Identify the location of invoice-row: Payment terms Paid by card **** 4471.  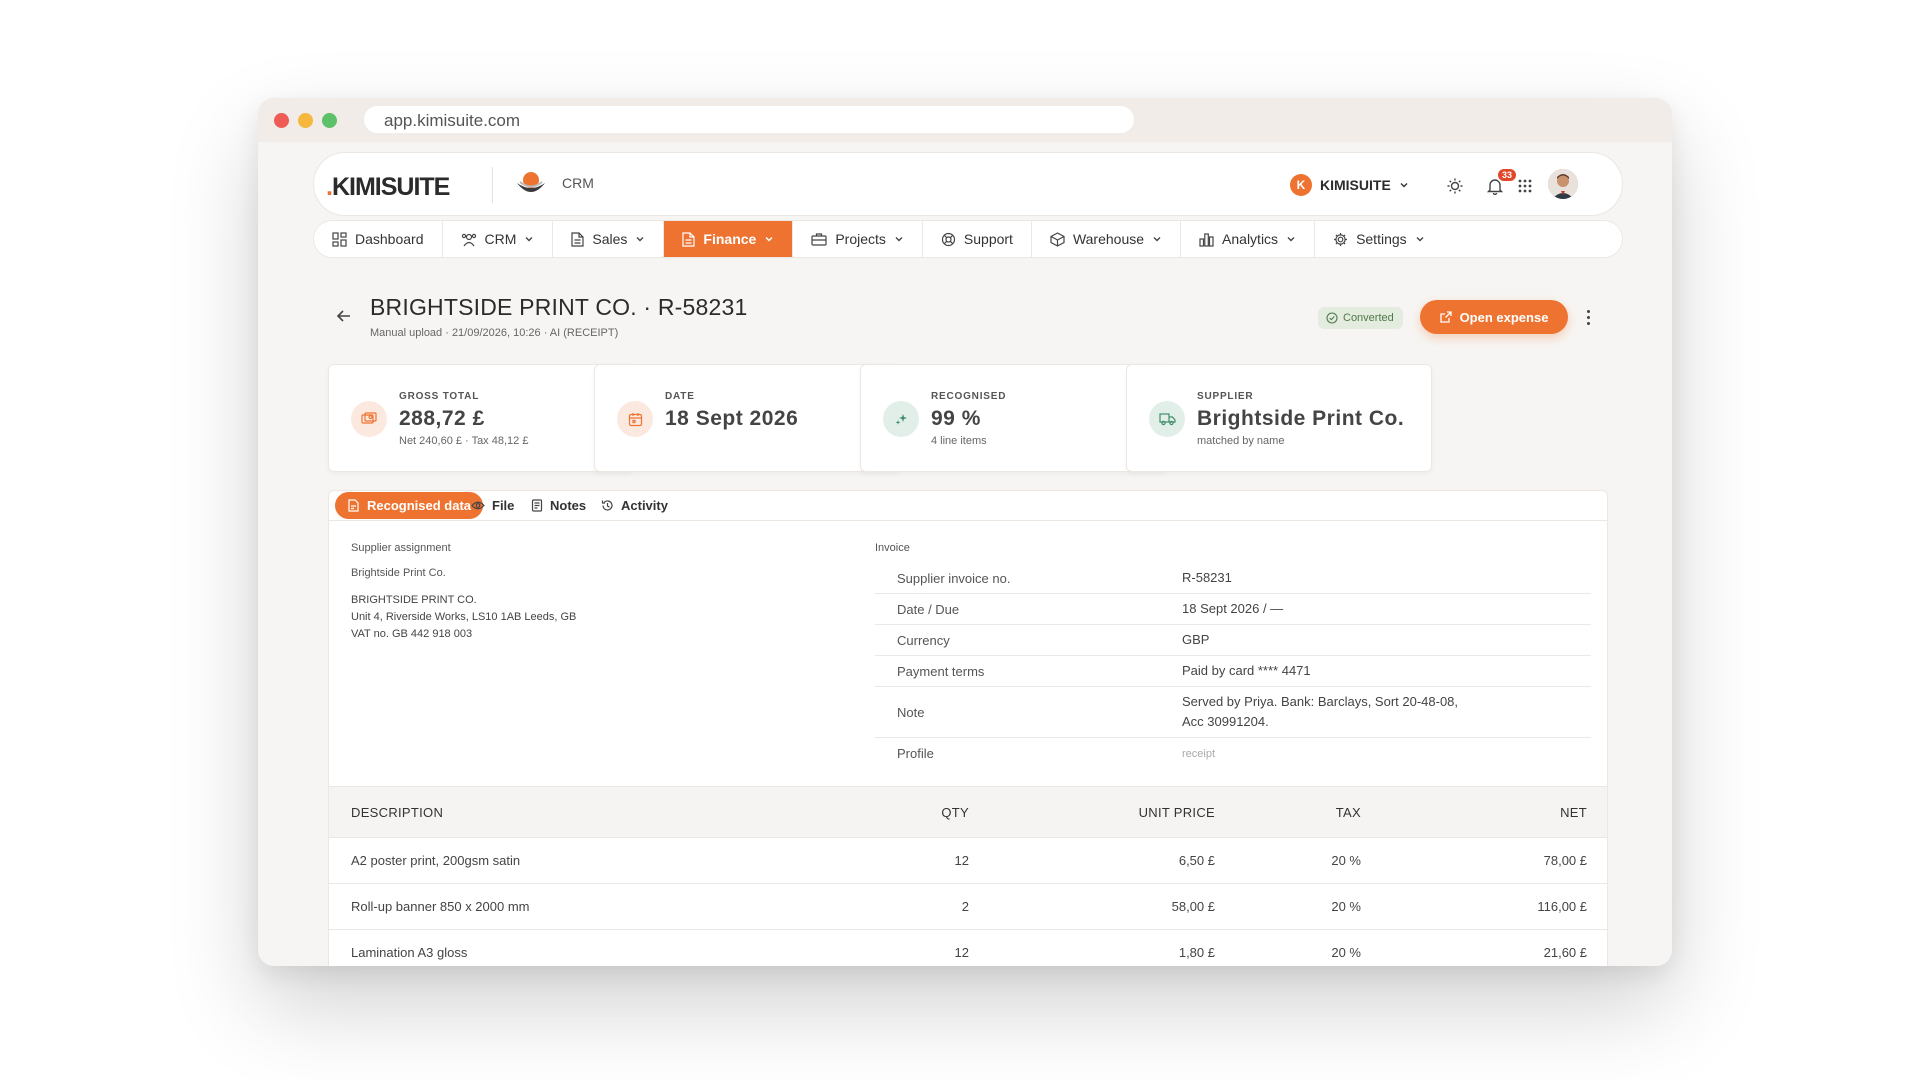
(1233, 671).